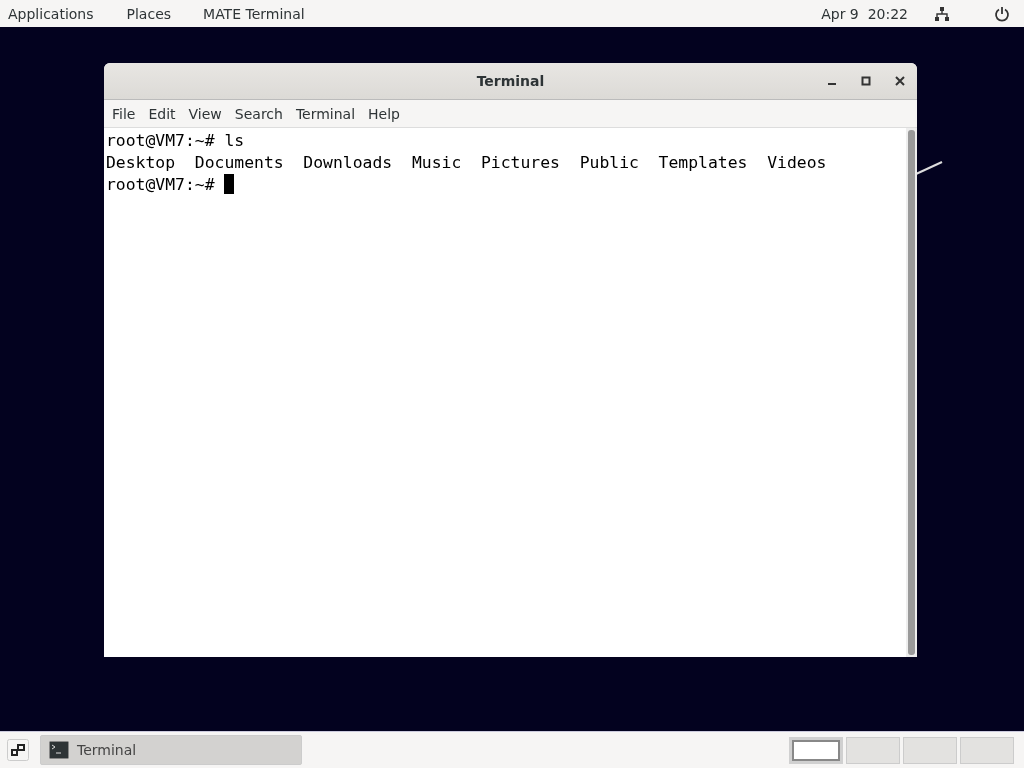 The image size is (1024, 768). Describe the element at coordinates (866, 81) in the screenshot. I see `maximize-button` at that location.